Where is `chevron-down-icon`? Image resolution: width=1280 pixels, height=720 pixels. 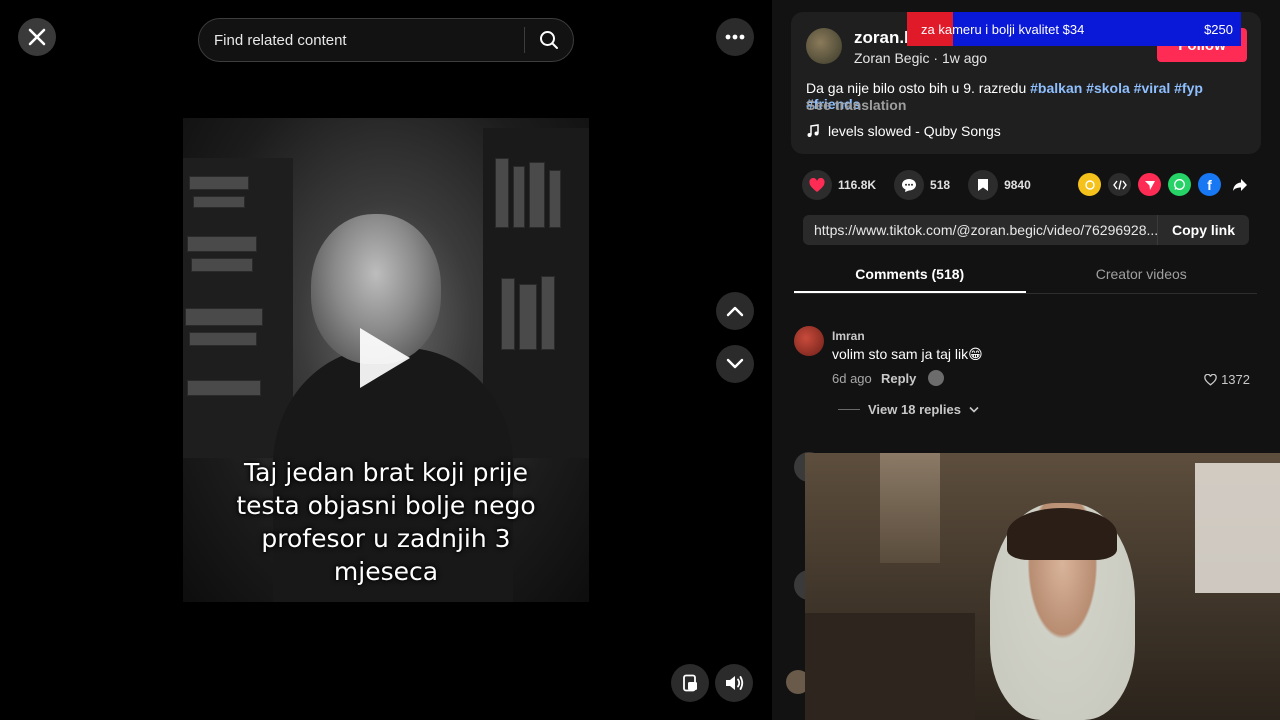
chevron-down-icon is located at coordinates (735, 363).